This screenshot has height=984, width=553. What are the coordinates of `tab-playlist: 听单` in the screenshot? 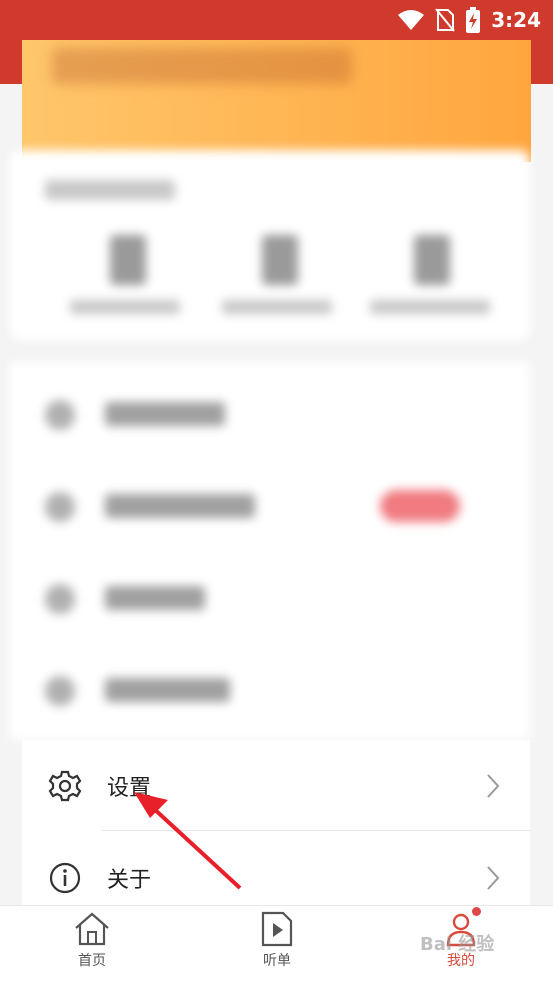 It's located at (277, 945).